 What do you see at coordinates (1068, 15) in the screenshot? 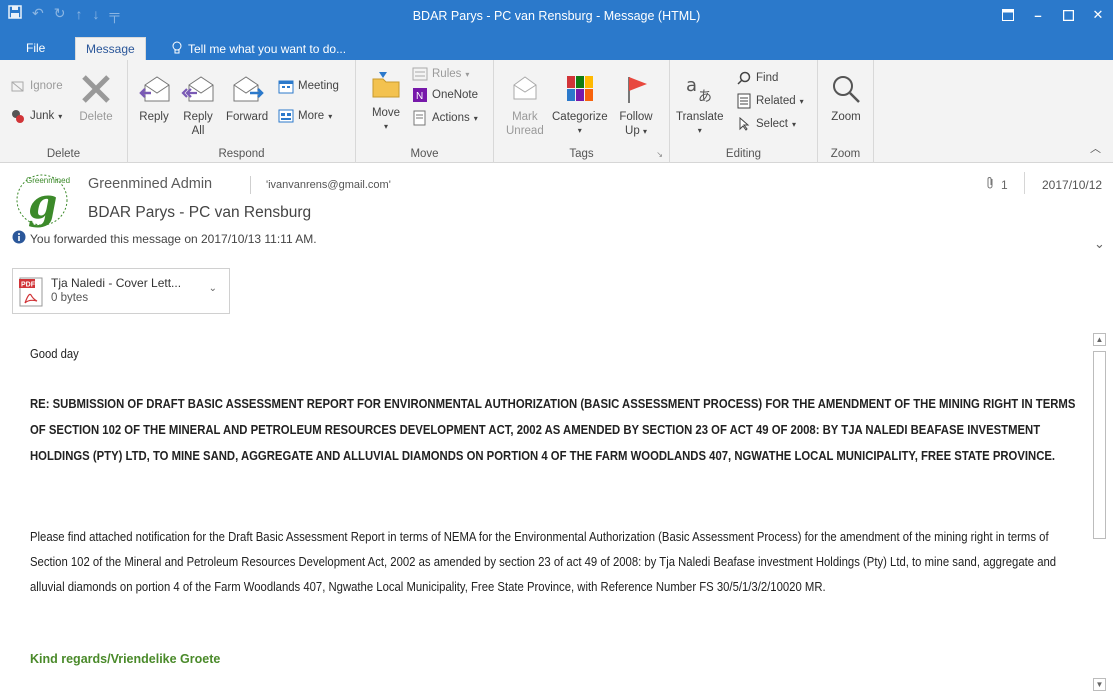
I see `maximize-button` at bounding box center [1068, 15].